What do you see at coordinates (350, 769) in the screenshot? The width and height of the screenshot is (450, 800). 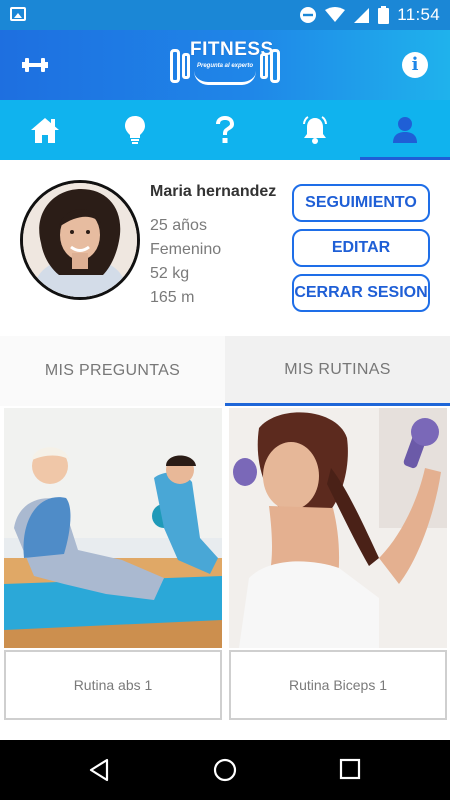 I see `recents-icon` at bounding box center [350, 769].